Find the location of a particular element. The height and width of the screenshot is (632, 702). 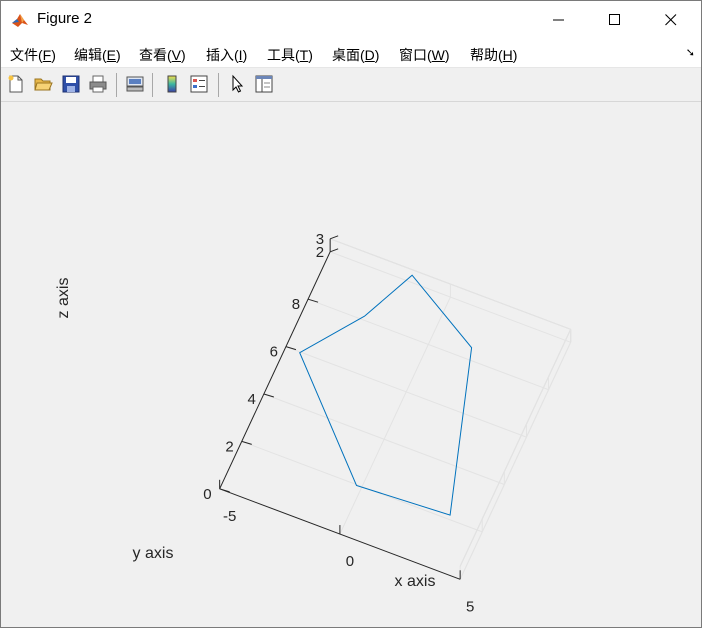

y-tick-label: 6 is located at coordinates (274, 352).